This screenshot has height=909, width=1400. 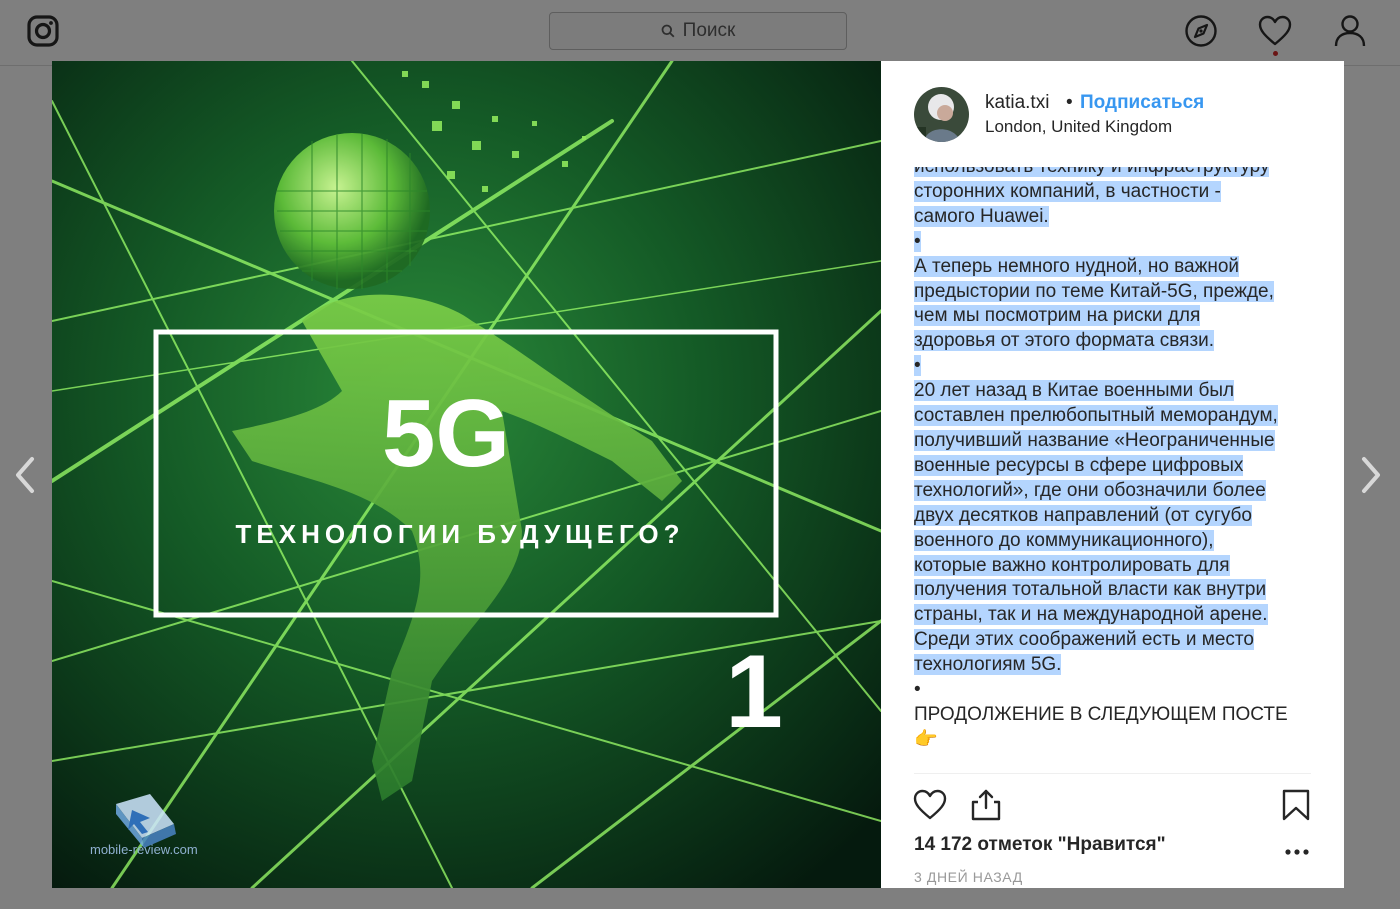 What do you see at coordinates (1090, 490) in the screenshot?
I see `caption-line: технологий», где они обозначили более` at bounding box center [1090, 490].